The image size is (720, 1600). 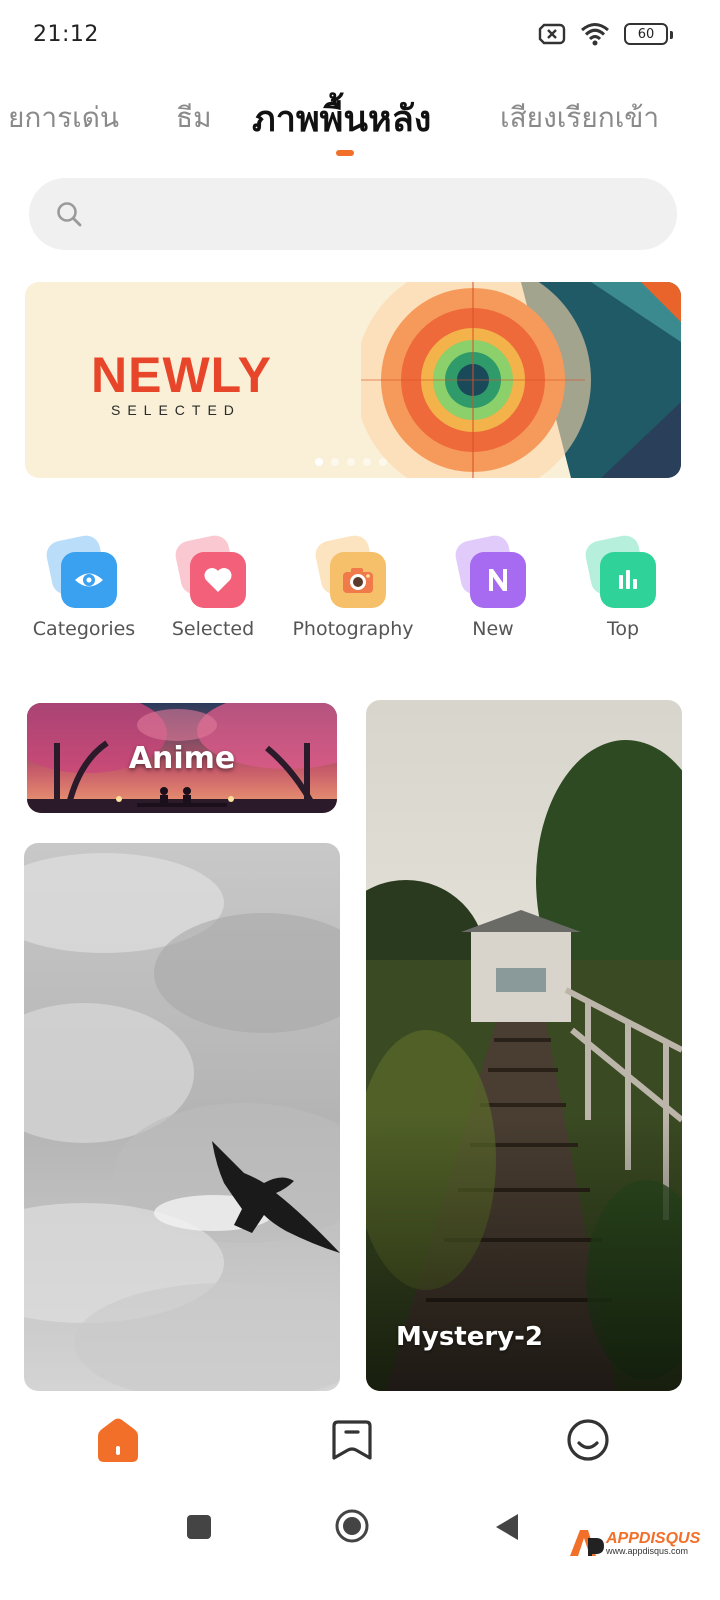 What do you see at coordinates (181, 375) in the screenshot?
I see `banner-title: NEWLY` at bounding box center [181, 375].